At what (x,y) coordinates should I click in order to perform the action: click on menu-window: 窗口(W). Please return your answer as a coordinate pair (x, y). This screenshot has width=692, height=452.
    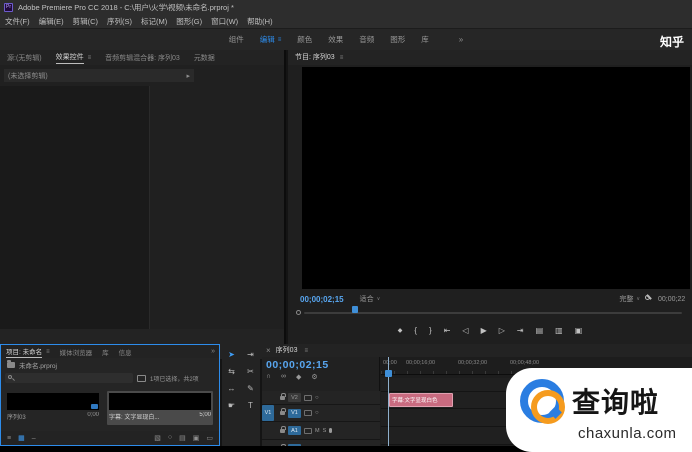
    Looking at the image, I should click on (224, 21).